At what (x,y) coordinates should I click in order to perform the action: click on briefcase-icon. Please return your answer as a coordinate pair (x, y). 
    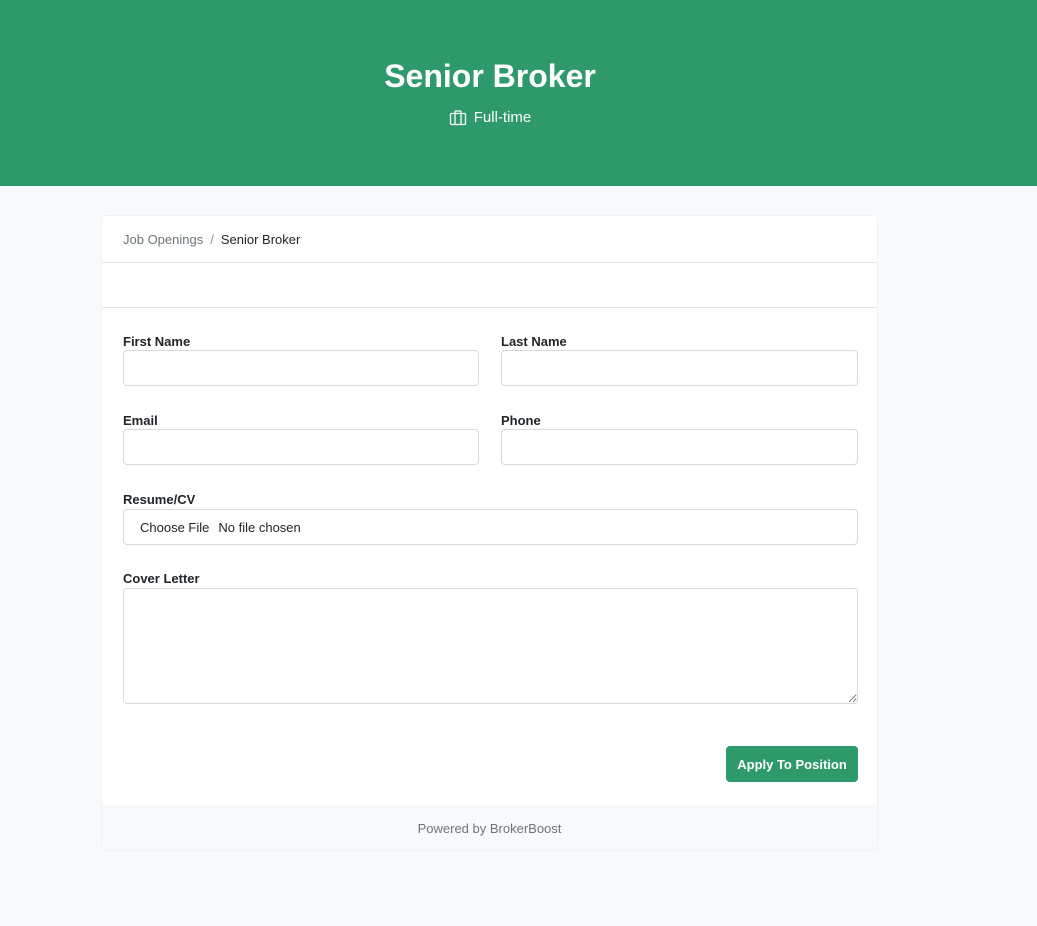
    Looking at the image, I should click on (458, 118).